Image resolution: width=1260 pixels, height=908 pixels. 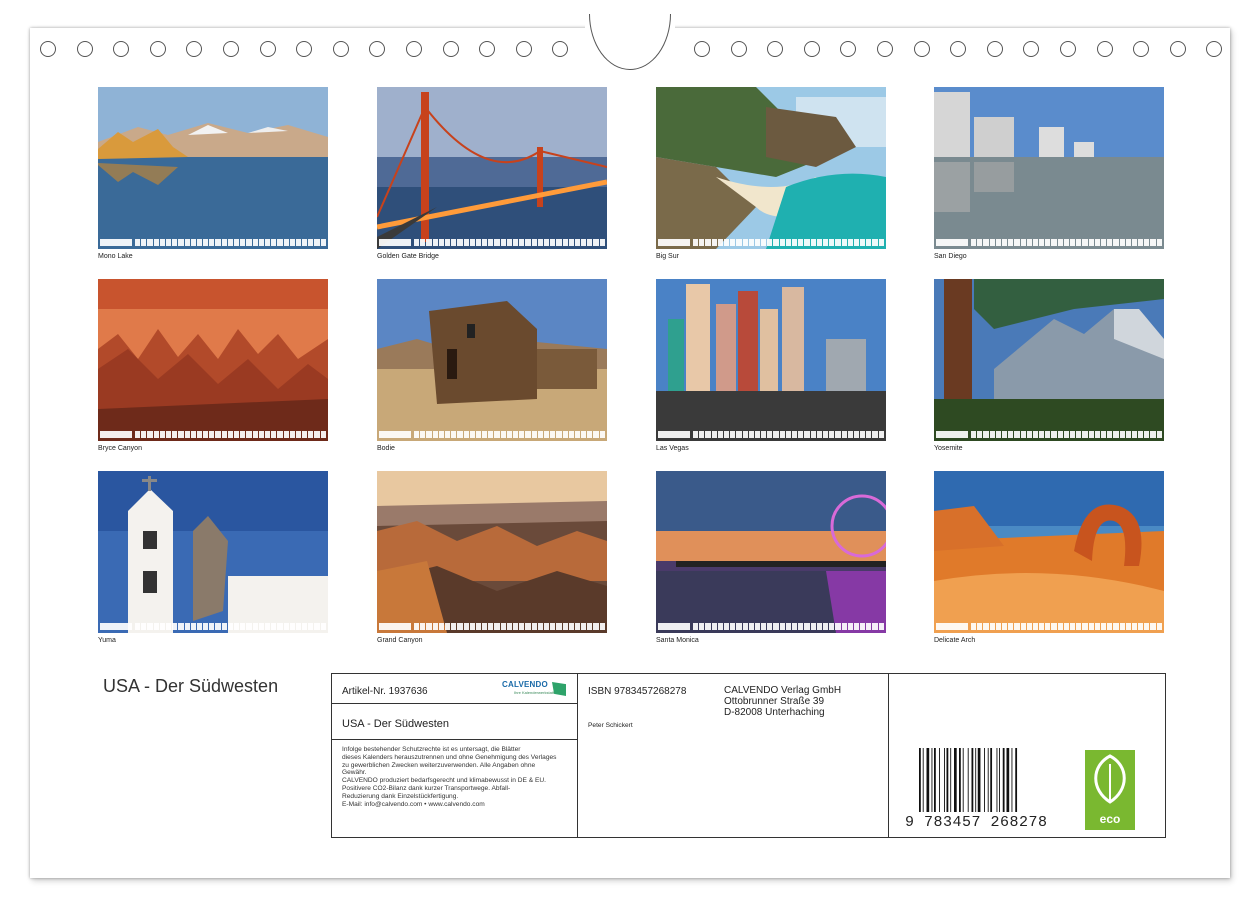 What do you see at coordinates (492, 242) in the screenshot?
I see `date-strip` at bounding box center [492, 242].